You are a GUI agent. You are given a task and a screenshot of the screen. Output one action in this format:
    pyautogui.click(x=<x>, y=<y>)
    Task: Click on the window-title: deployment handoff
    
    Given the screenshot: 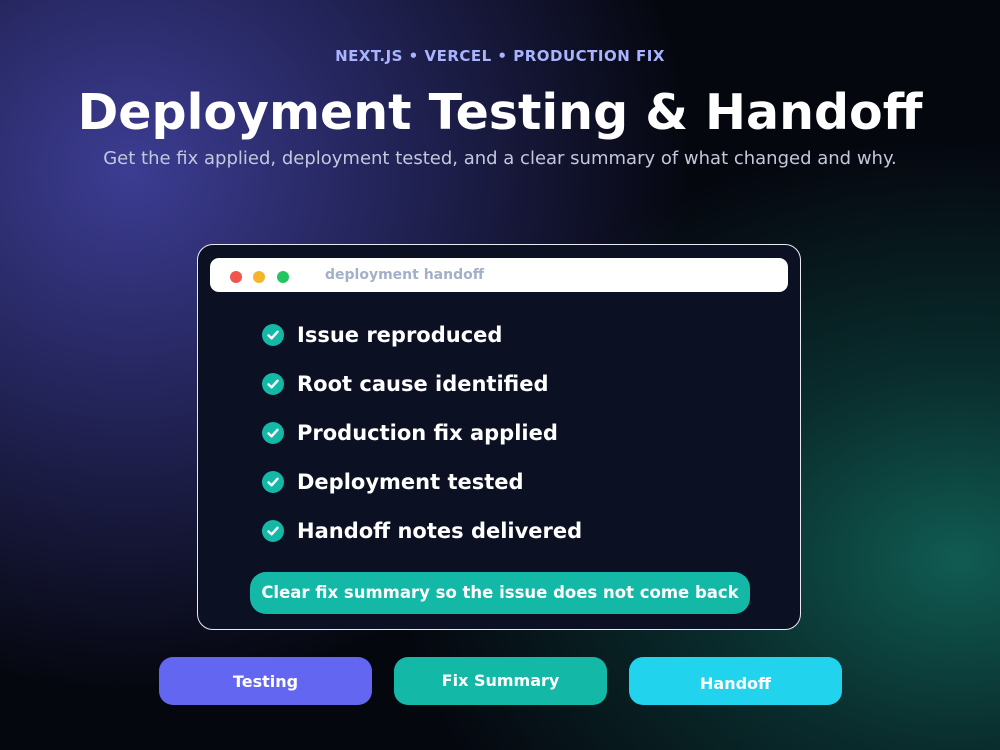 What is the action you would take?
    pyautogui.click(x=405, y=275)
    